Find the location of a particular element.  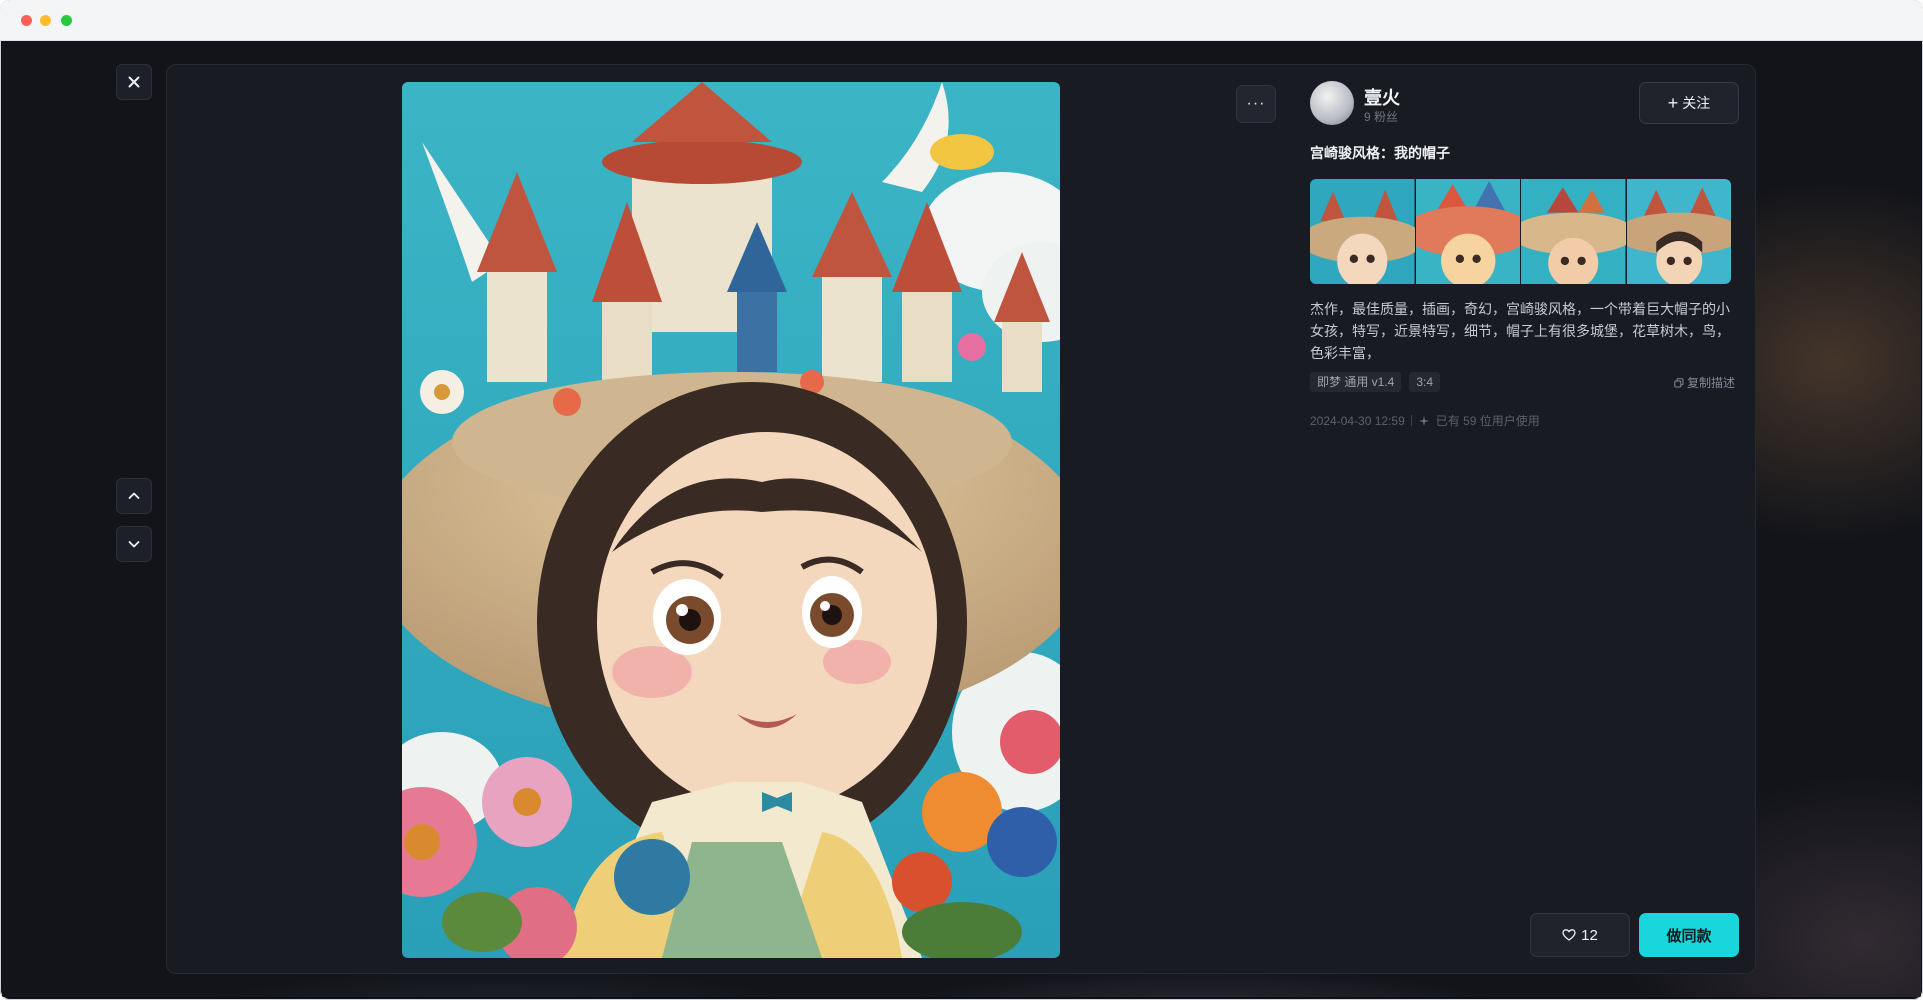

copy-prompt-label: 复制描述 is located at coordinates (1711, 383).